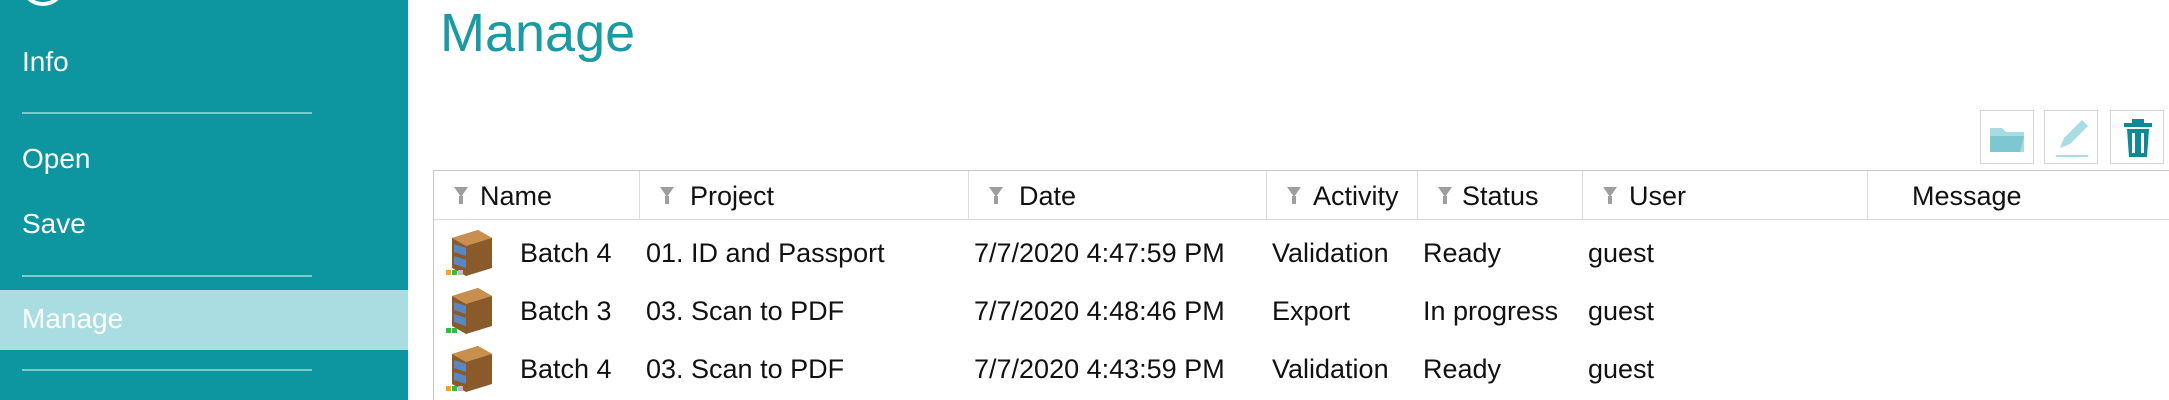  Describe the element at coordinates (1099, 253) in the screenshot. I see `cell-date: 7/7/2020 4:47:59 PM` at that location.